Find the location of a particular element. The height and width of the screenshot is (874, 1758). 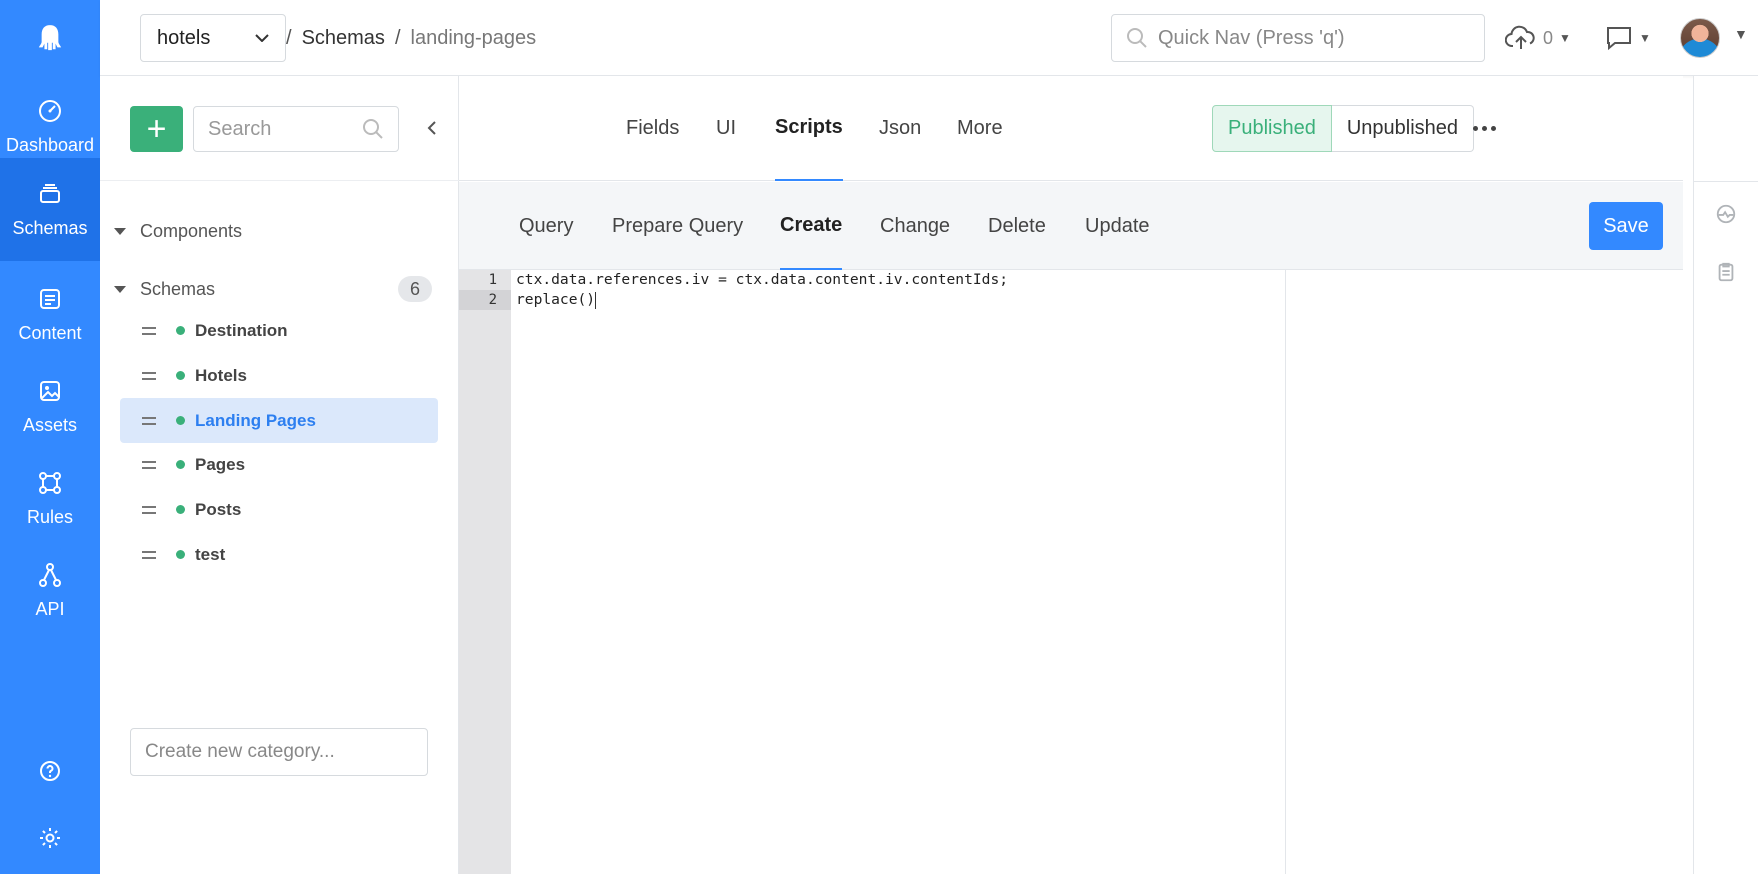

code-line-text: replace() is located at coordinates (556, 299).